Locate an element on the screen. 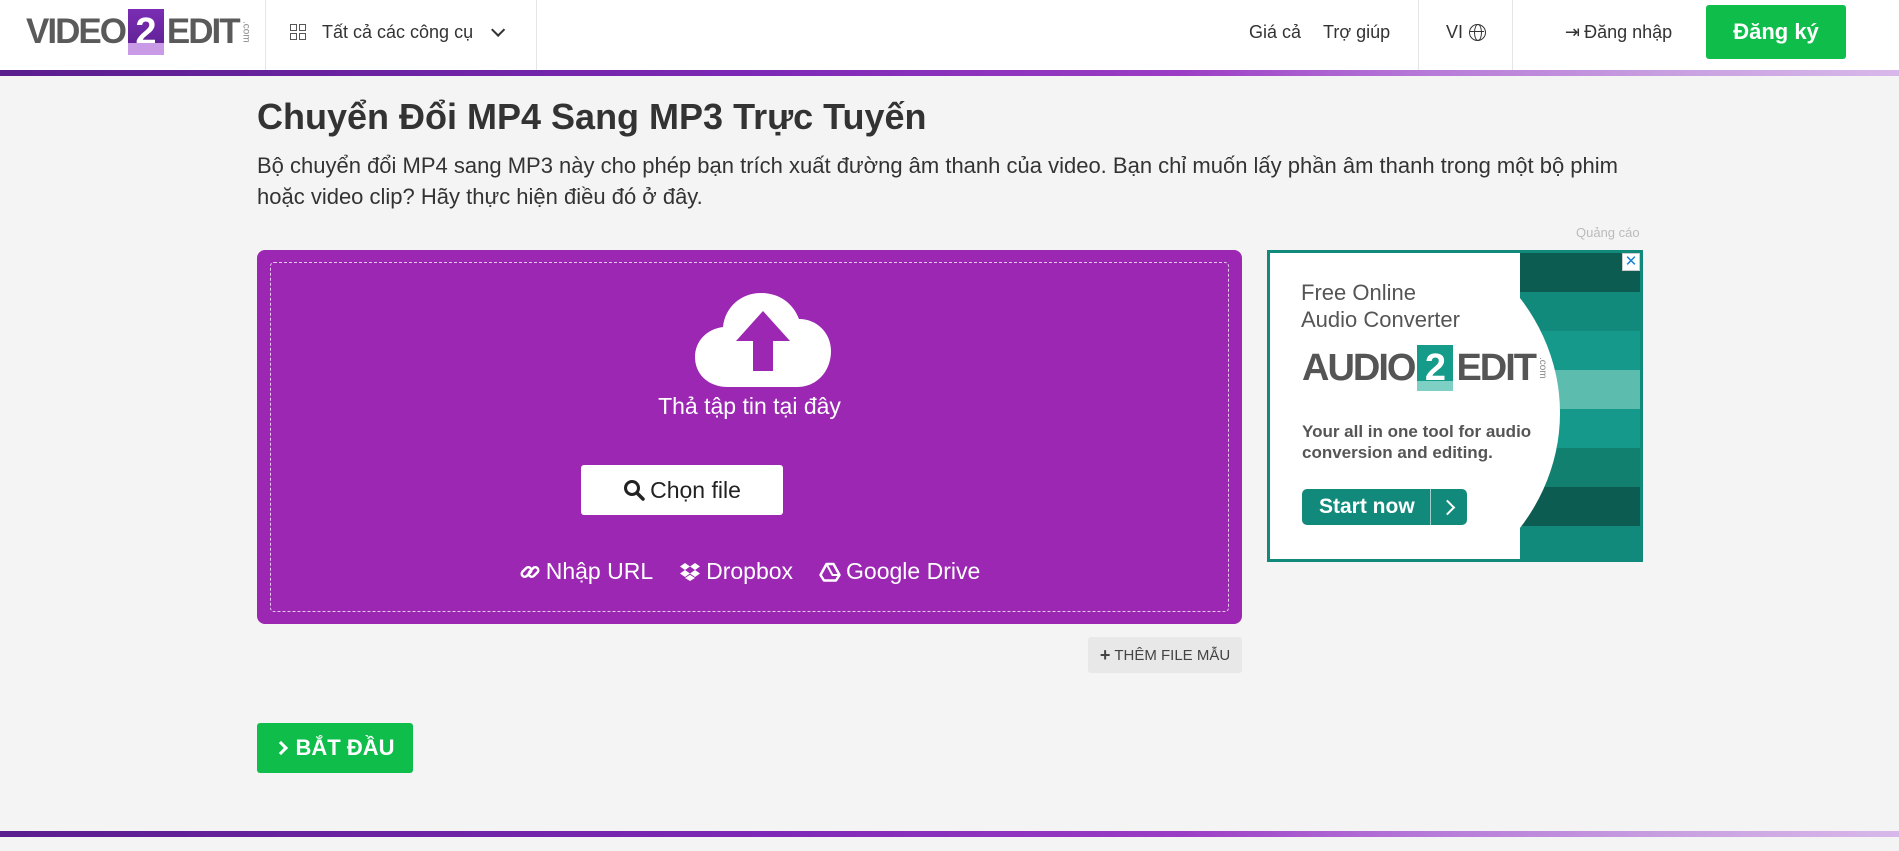  google-drive-label: Google Drive is located at coordinates (913, 571).